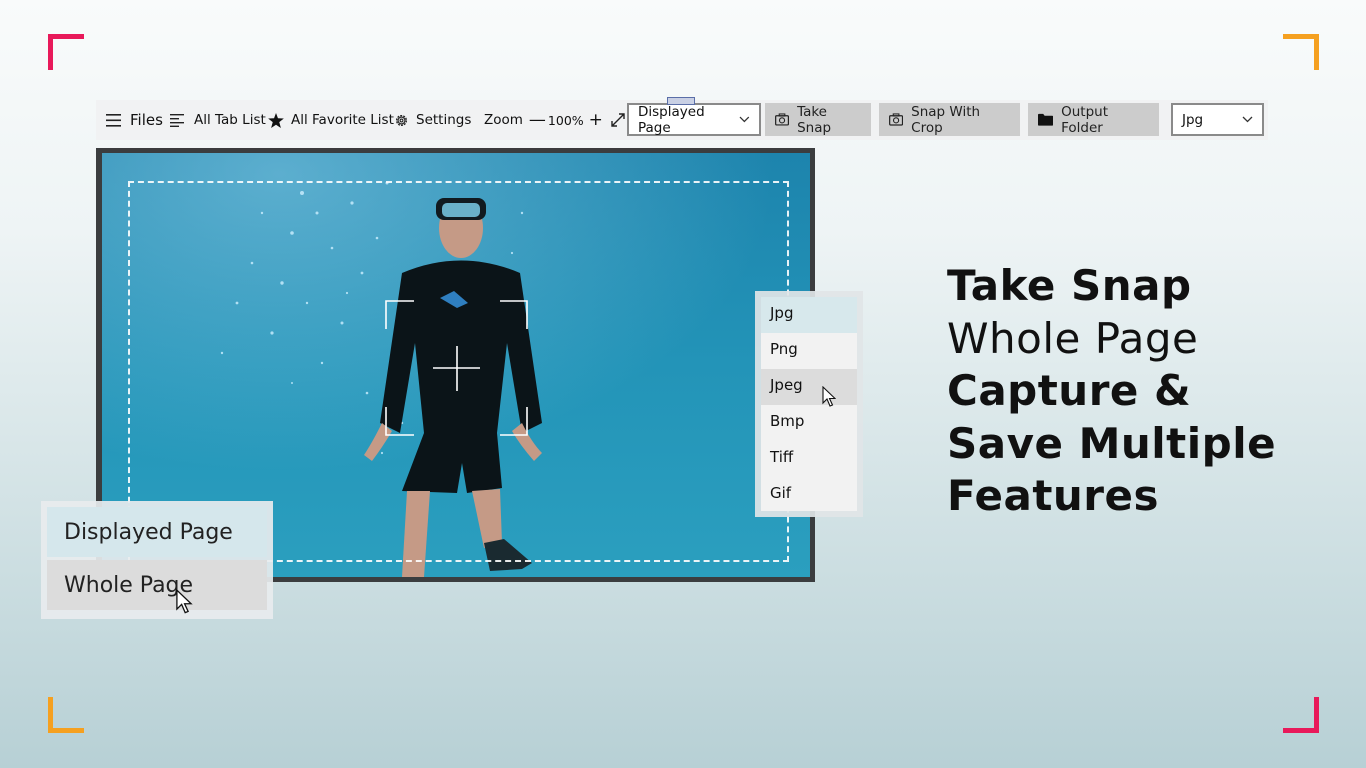  I want to click on capture-mode-list: Displayed Page Whole Page, so click(157, 560).